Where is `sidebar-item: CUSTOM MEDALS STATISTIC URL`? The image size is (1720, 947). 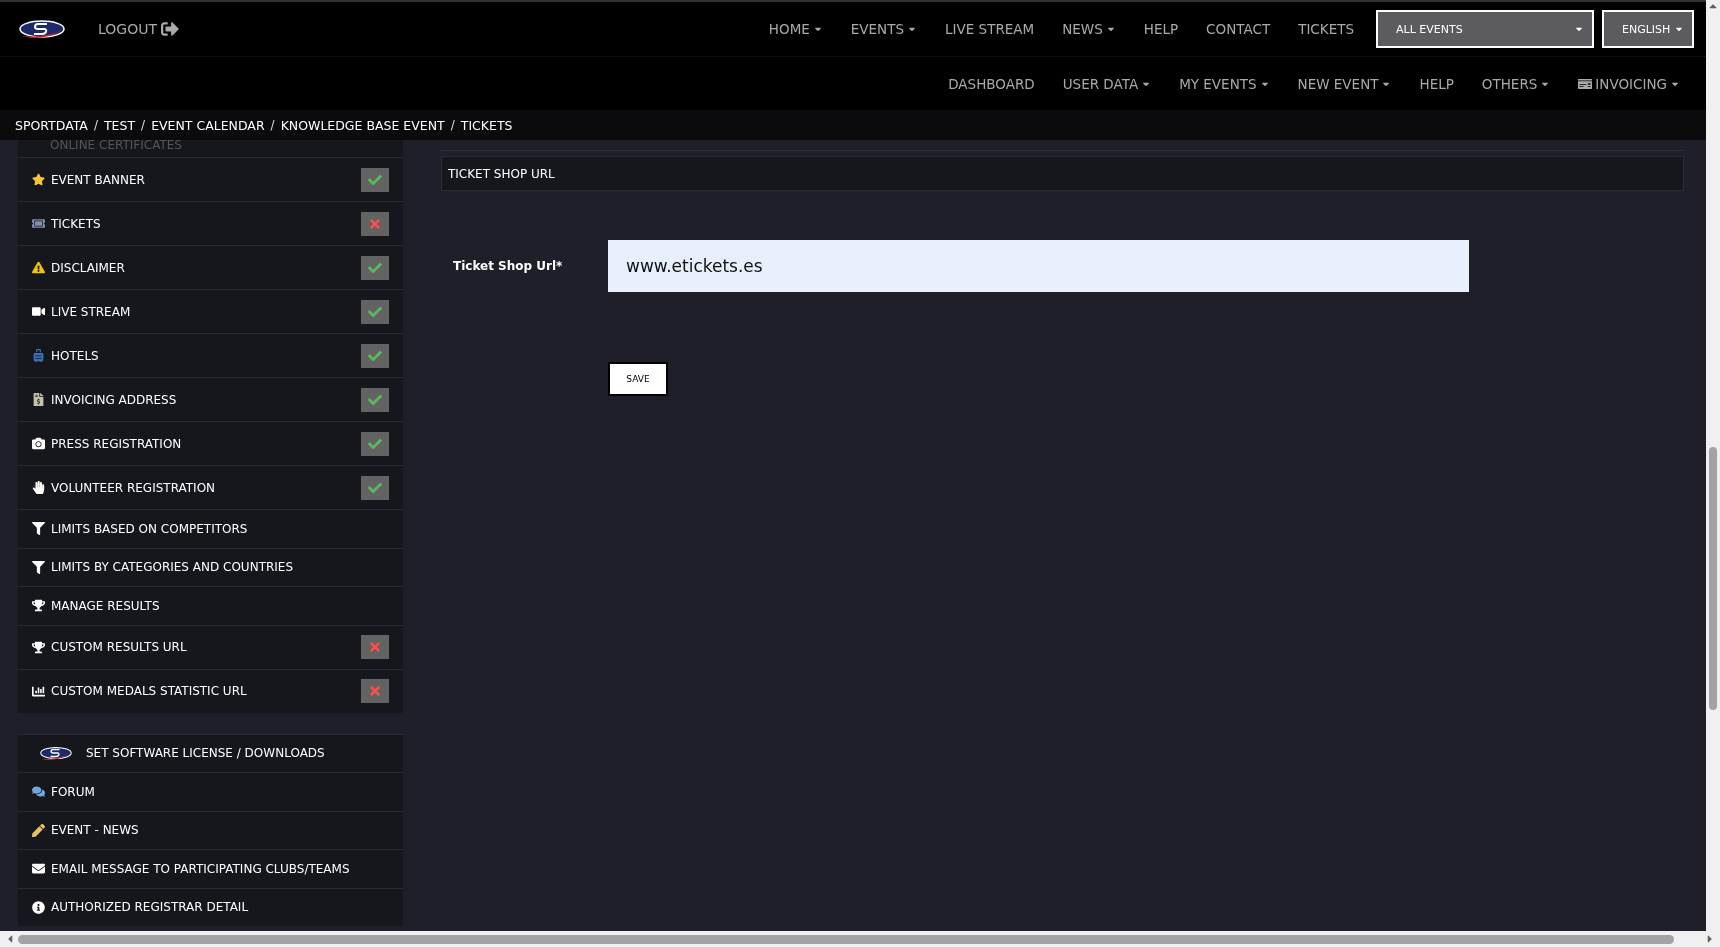 sidebar-item: CUSTOM MEDALS STATISTIC URL is located at coordinates (210, 690).